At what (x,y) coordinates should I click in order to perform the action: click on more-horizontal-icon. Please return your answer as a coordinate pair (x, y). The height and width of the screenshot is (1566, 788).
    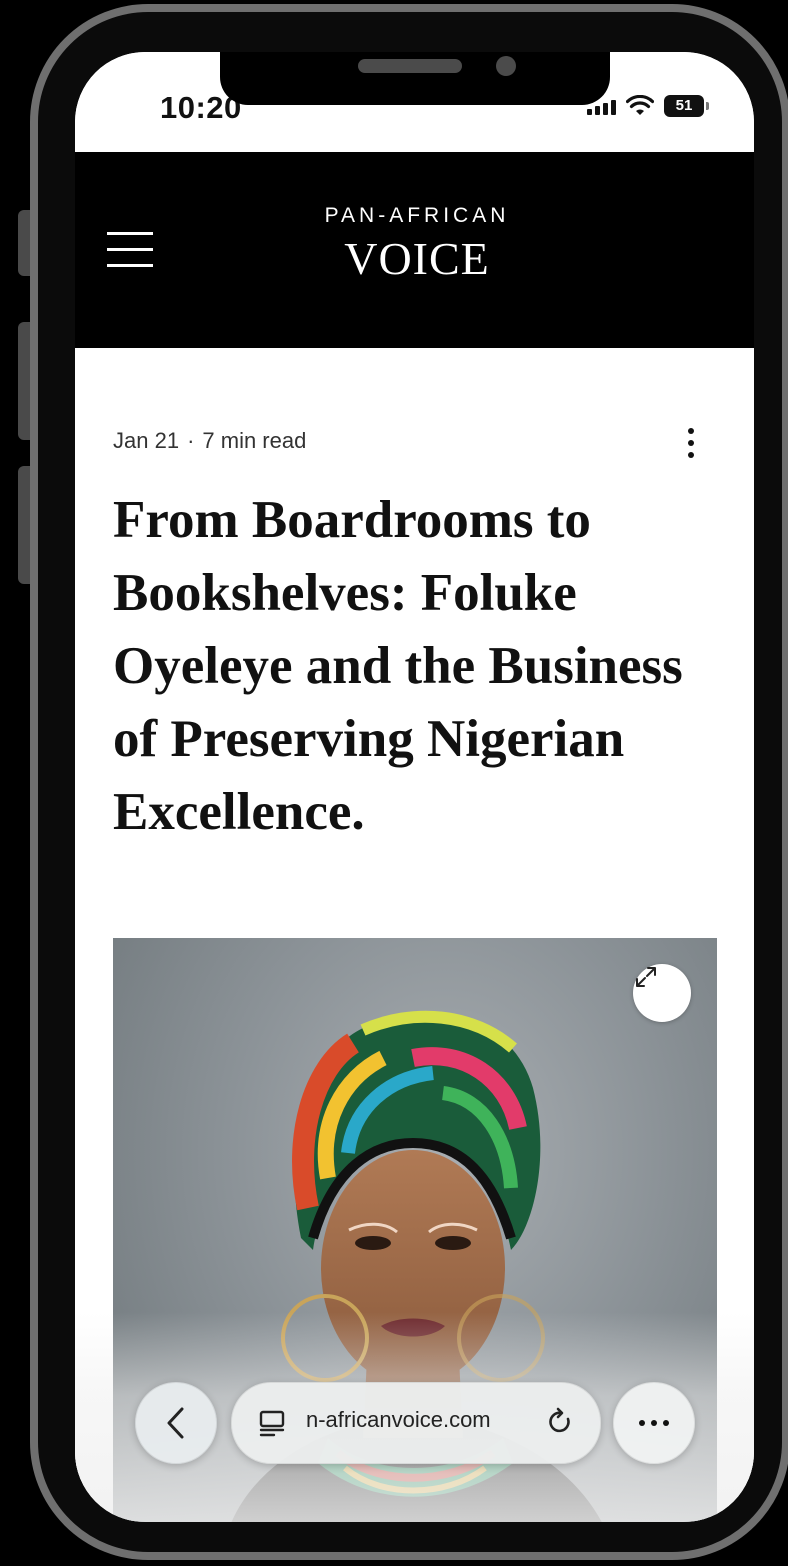
    Looking at the image, I should click on (654, 1423).